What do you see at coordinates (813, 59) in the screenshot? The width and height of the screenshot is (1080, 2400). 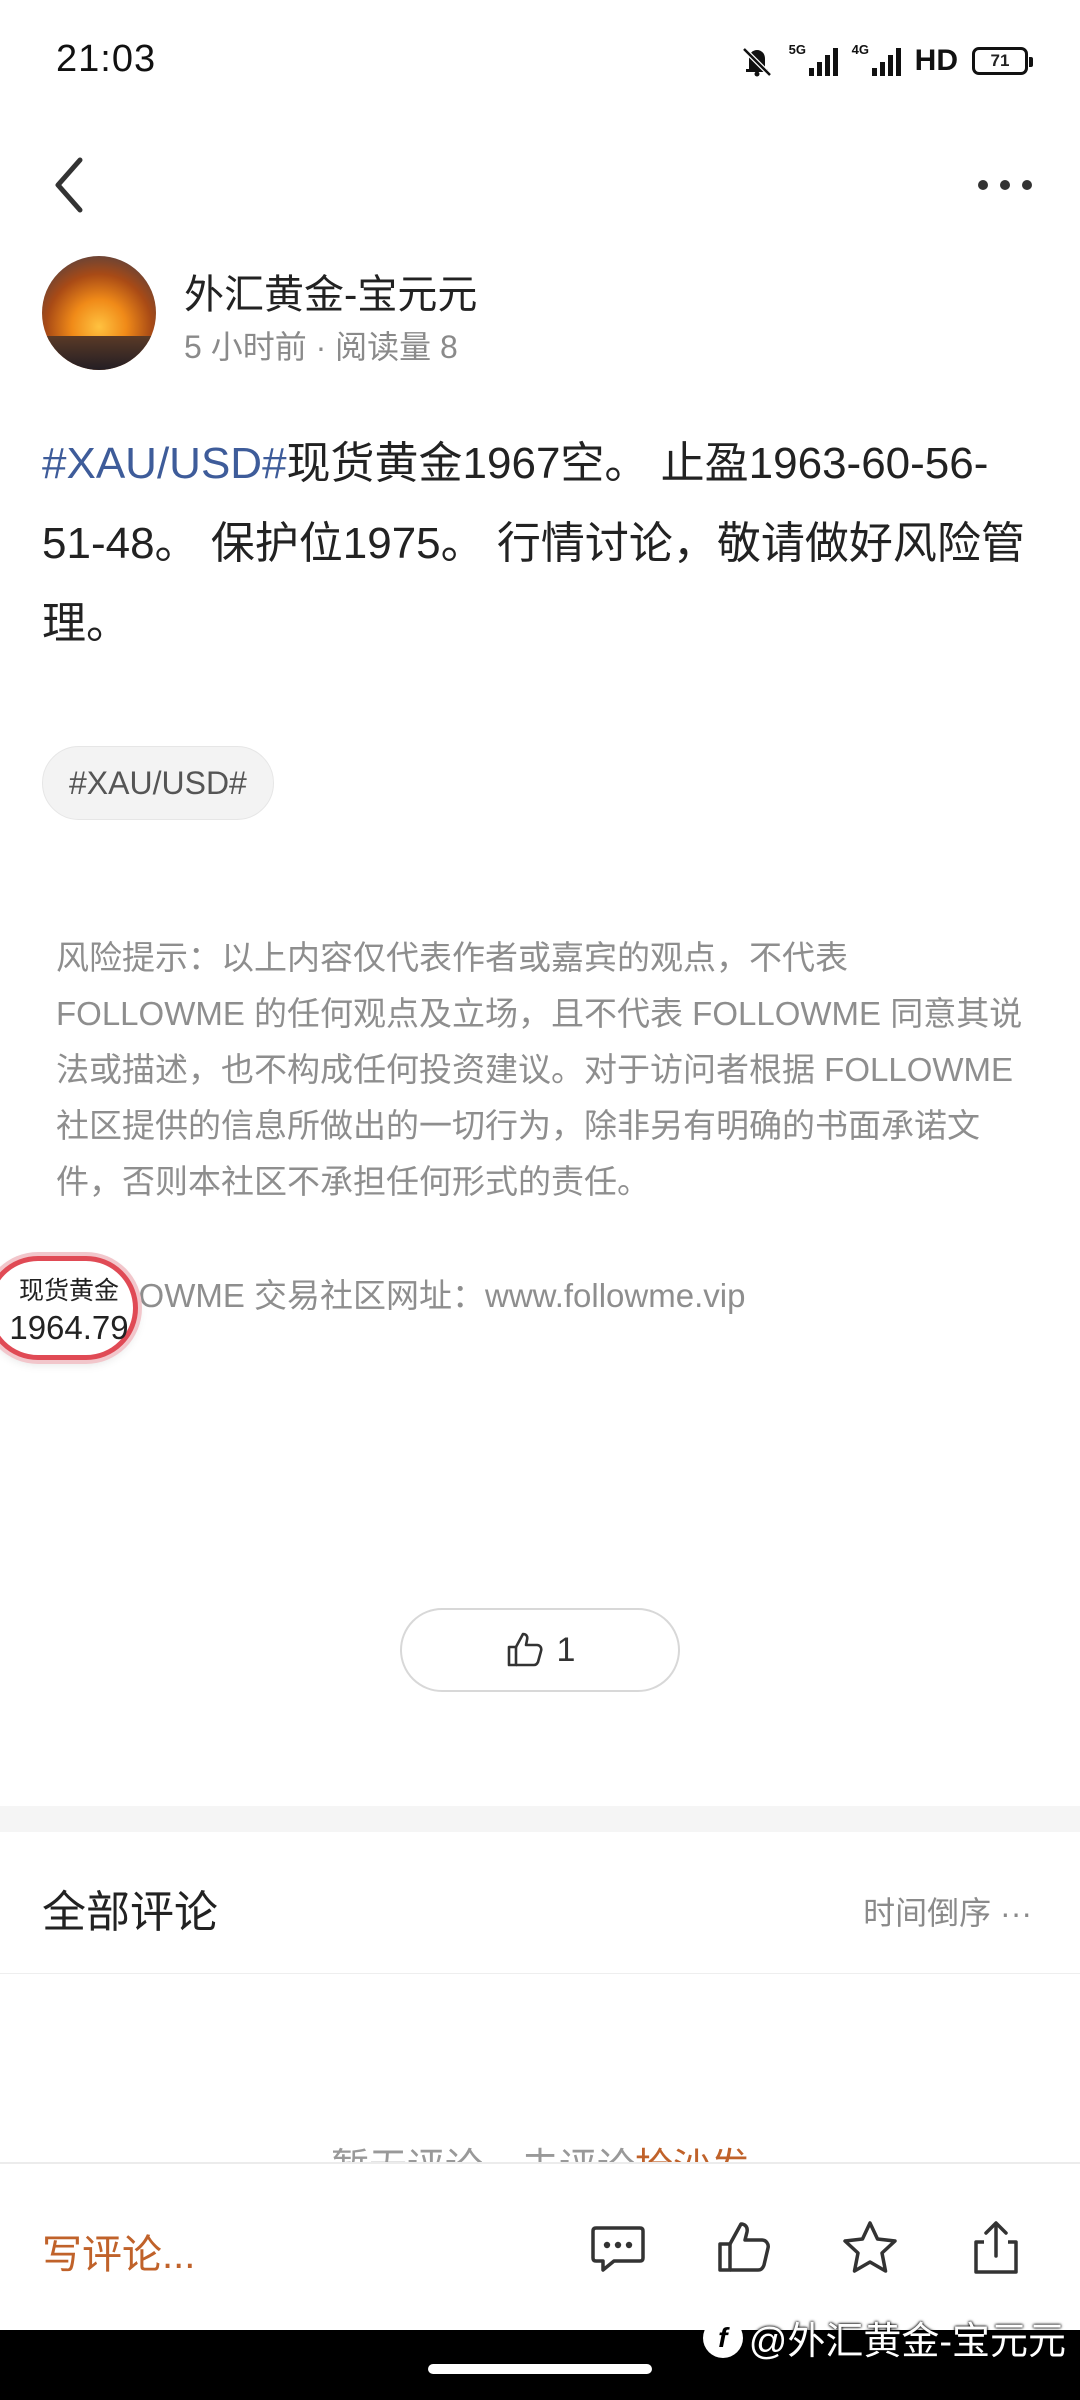 I see `signal-5g-icon: 5G` at bounding box center [813, 59].